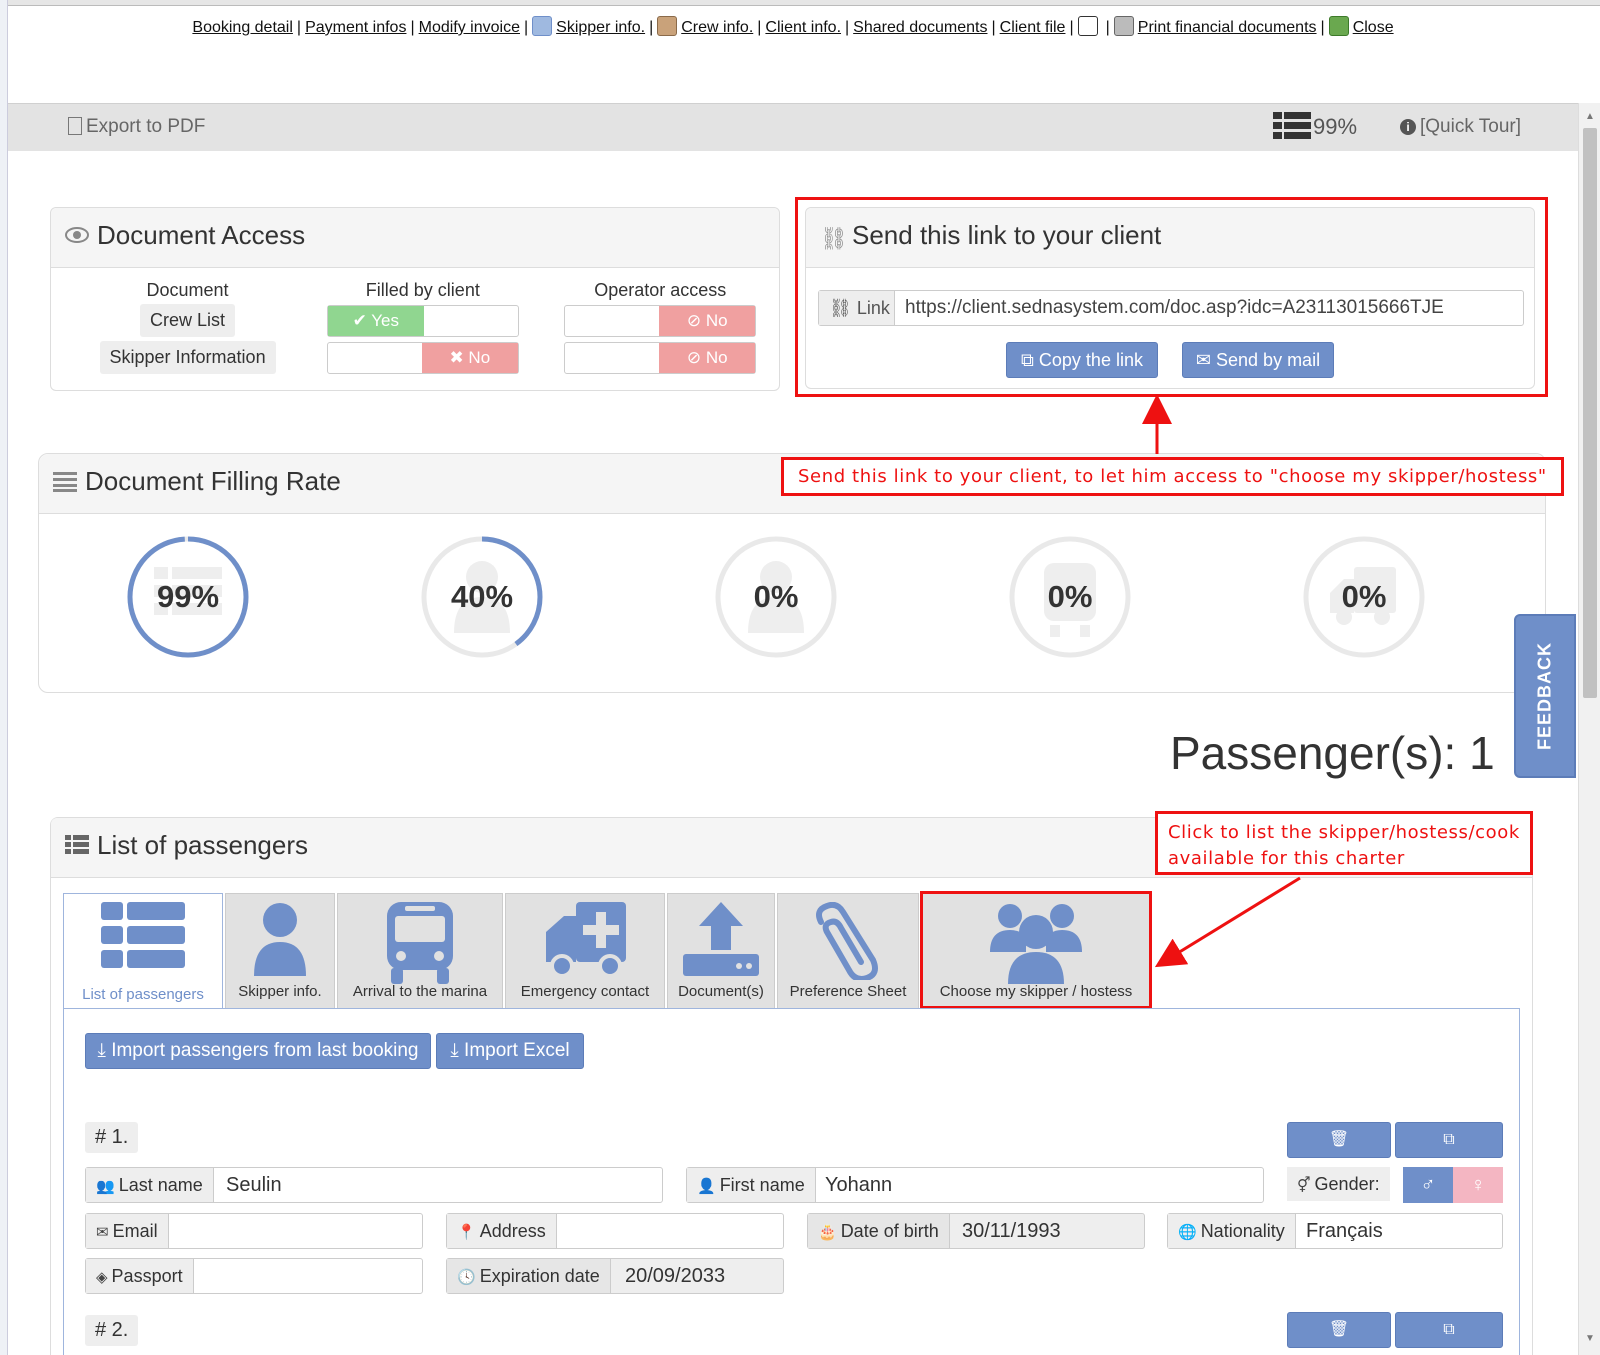  Describe the element at coordinates (615, 1231) in the screenshot. I see `address-field: 📍 Address` at that location.